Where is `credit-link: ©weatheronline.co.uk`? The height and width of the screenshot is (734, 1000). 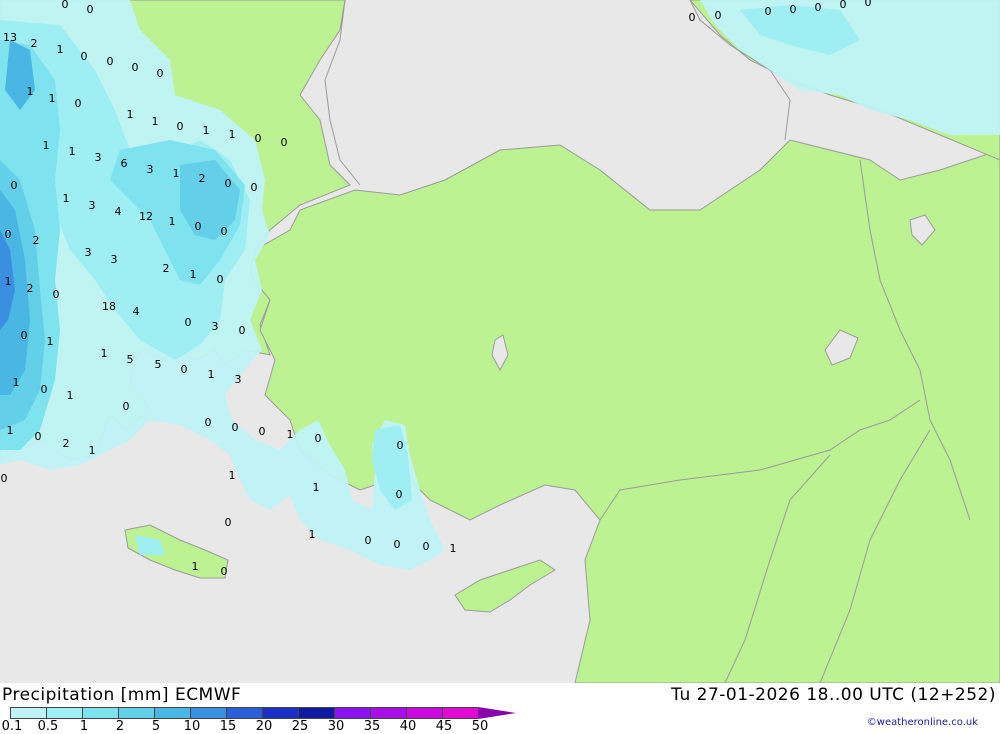
credit-link: ©weatheronline.co.uk is located at coordinates (922, 722).